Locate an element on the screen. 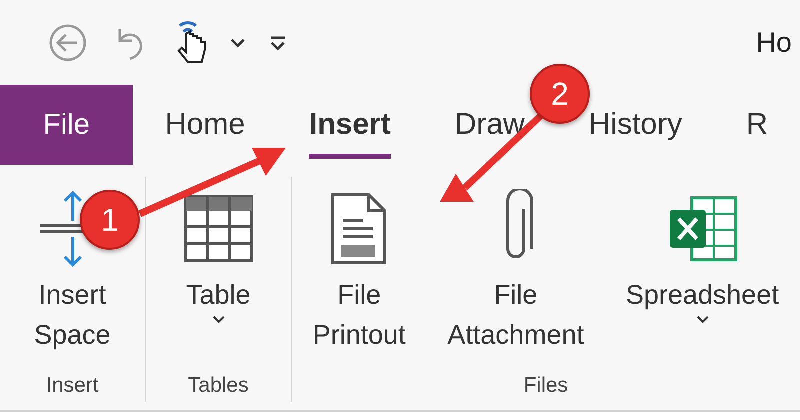  table-icon is located at coordinates (218, 229).